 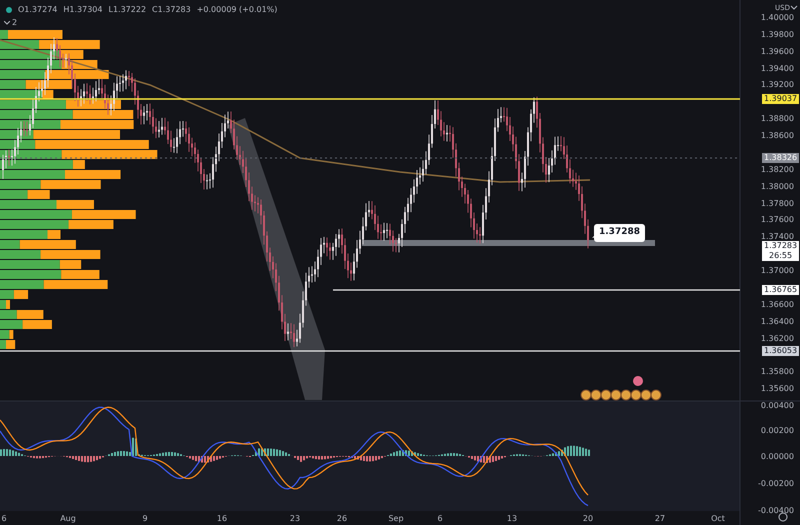 I want to click on macd-tick: 0.00200, so click(x=777, y=430).